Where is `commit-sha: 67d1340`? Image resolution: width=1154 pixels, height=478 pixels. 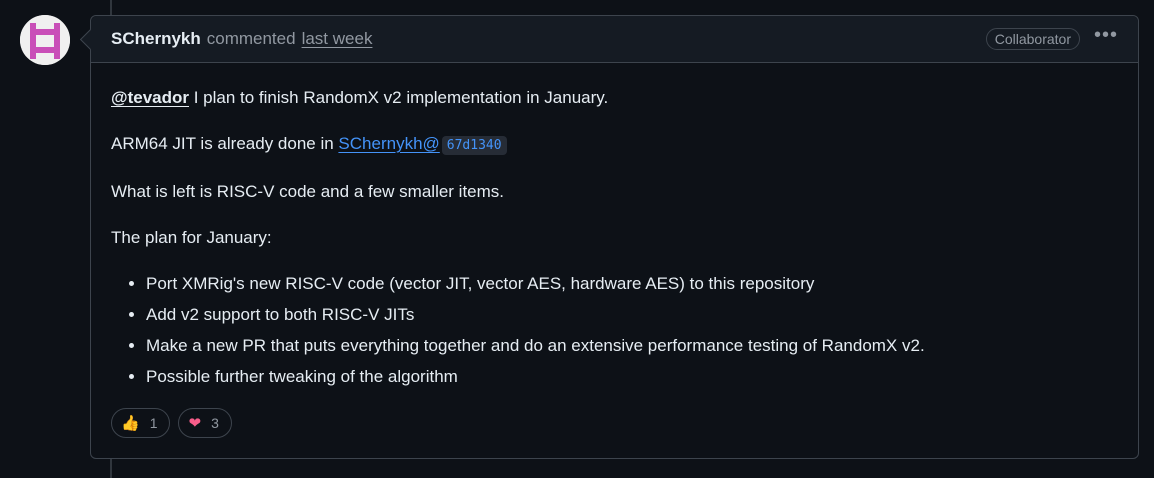 commit-sha: 67d1340 is located at coordinates (474, 145).